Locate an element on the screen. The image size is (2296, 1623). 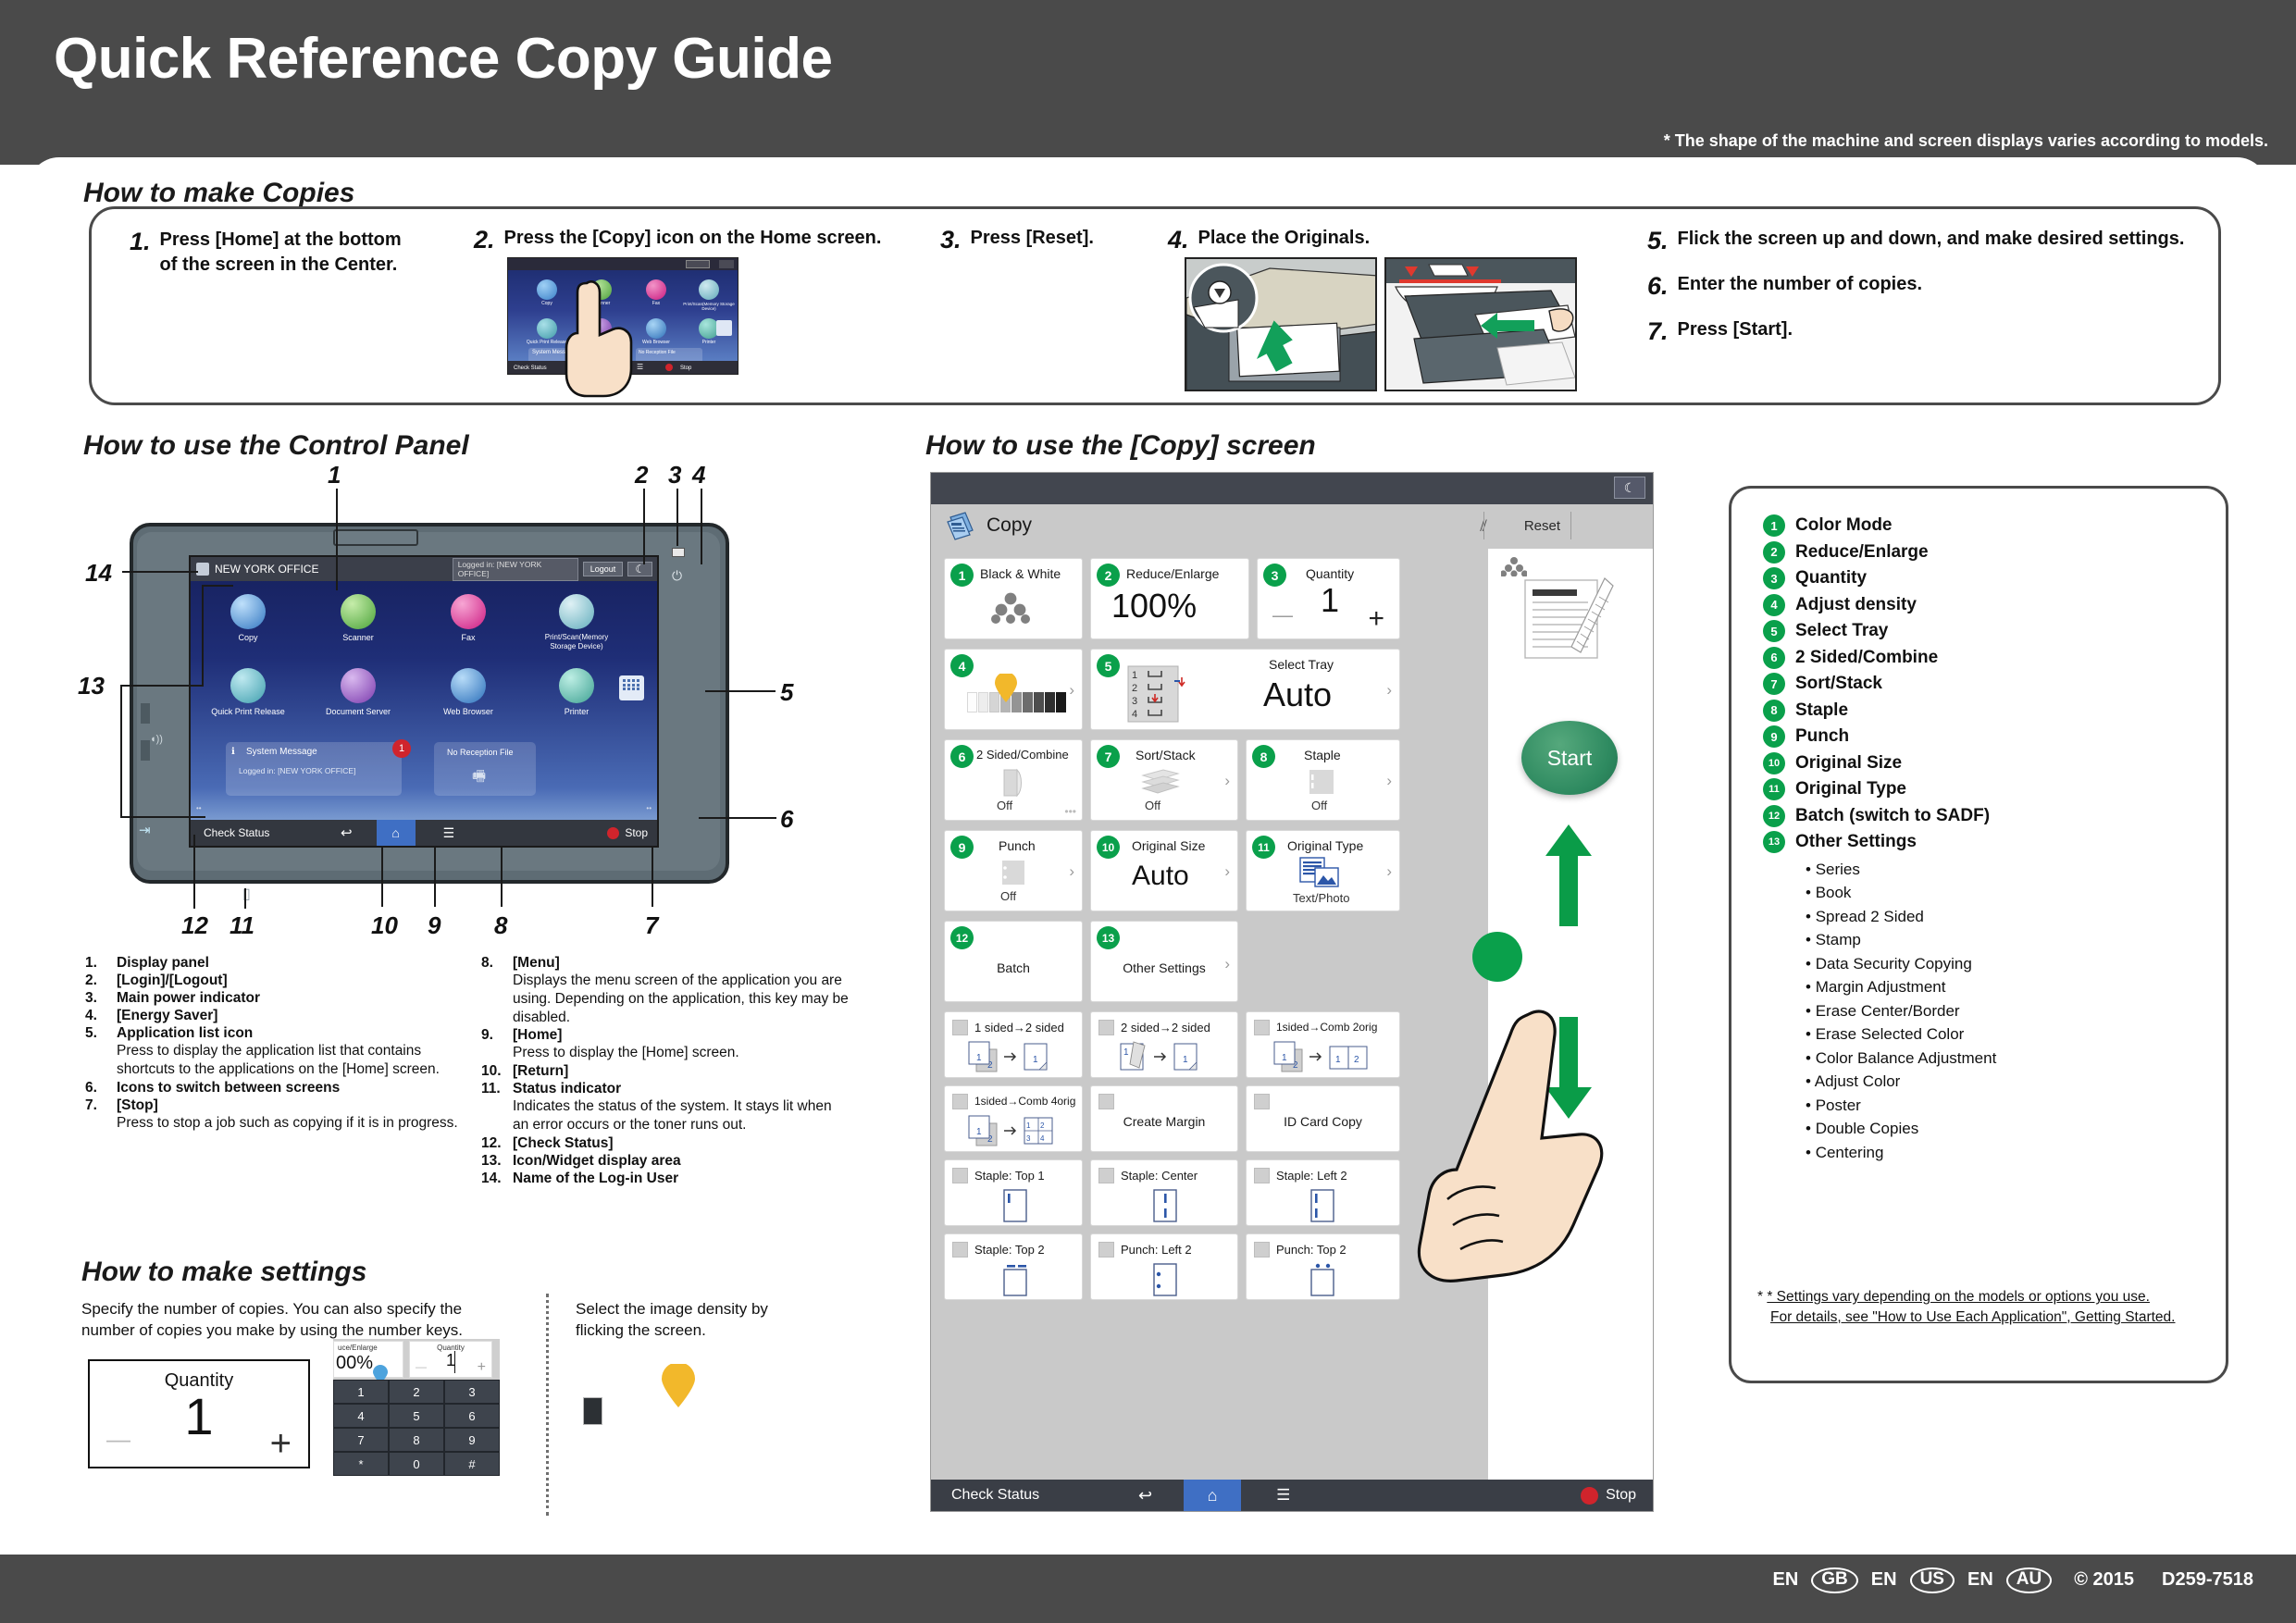
key-4: 4 is located at coordinates (361, 1416).